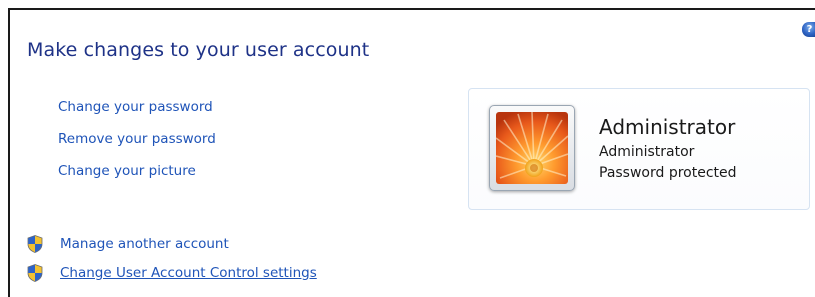  I want to click on change-uac-settings-link: Change User Account Control settings, so click(172, 273).